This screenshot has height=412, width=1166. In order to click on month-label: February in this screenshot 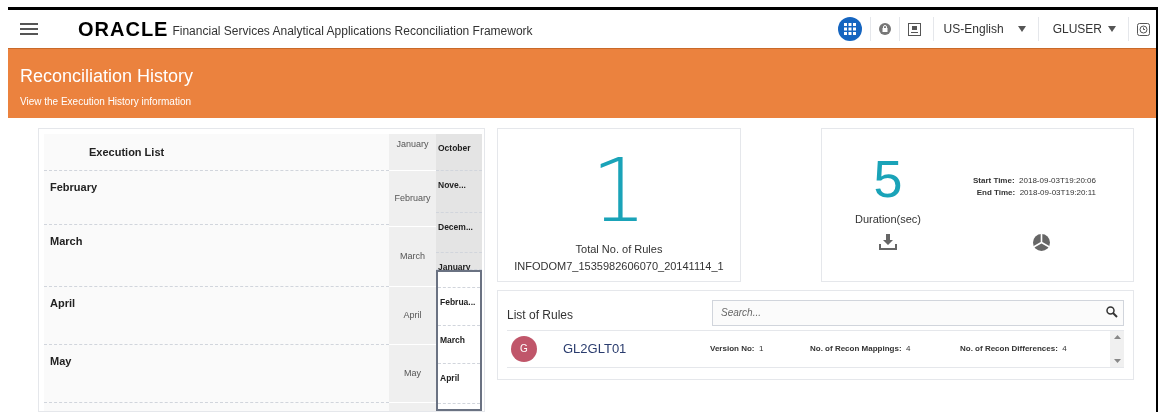, I will do `click(412, 198)`.